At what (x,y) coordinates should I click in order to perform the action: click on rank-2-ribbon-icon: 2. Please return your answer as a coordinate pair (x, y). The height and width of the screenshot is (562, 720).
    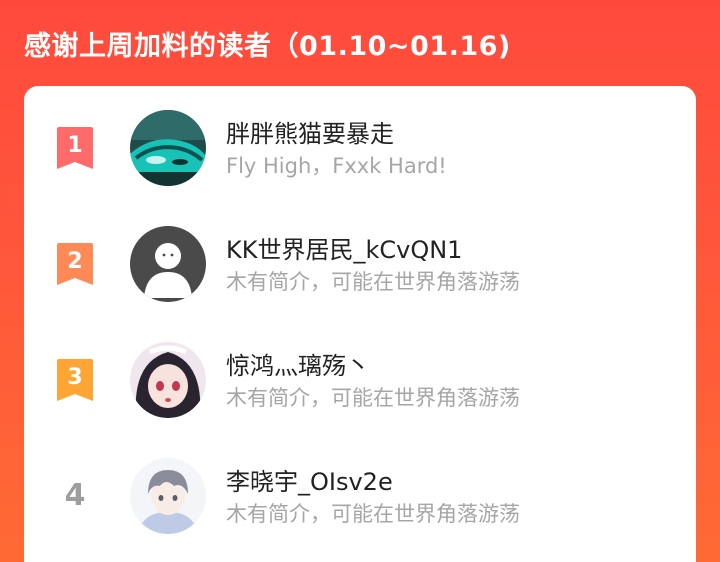
    Looking at the image, I should click on (75, 264).